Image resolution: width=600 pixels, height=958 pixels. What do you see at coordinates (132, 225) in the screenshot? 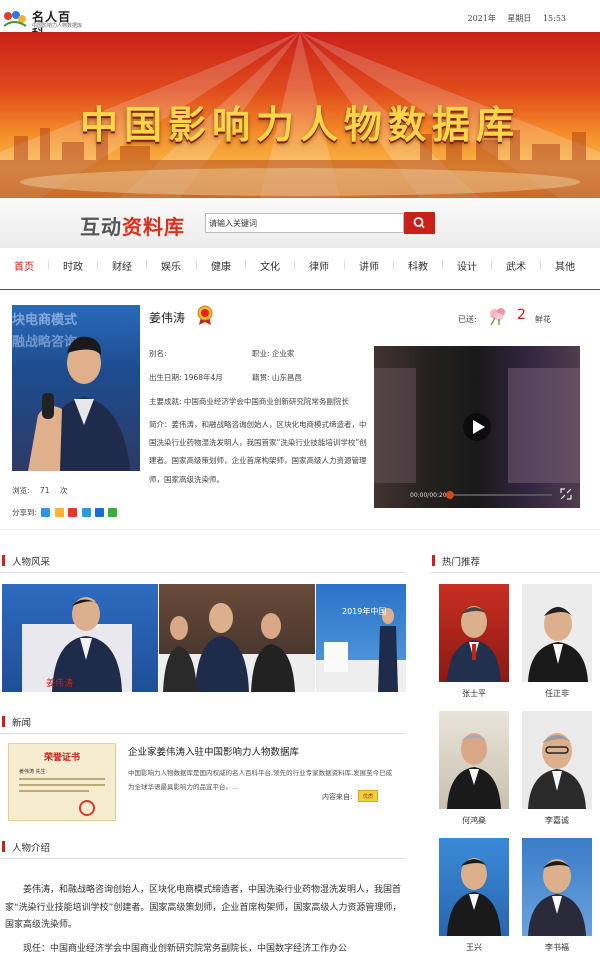
I see `brand-logo-text: 互动资料库` at bounding box center [132, 225].